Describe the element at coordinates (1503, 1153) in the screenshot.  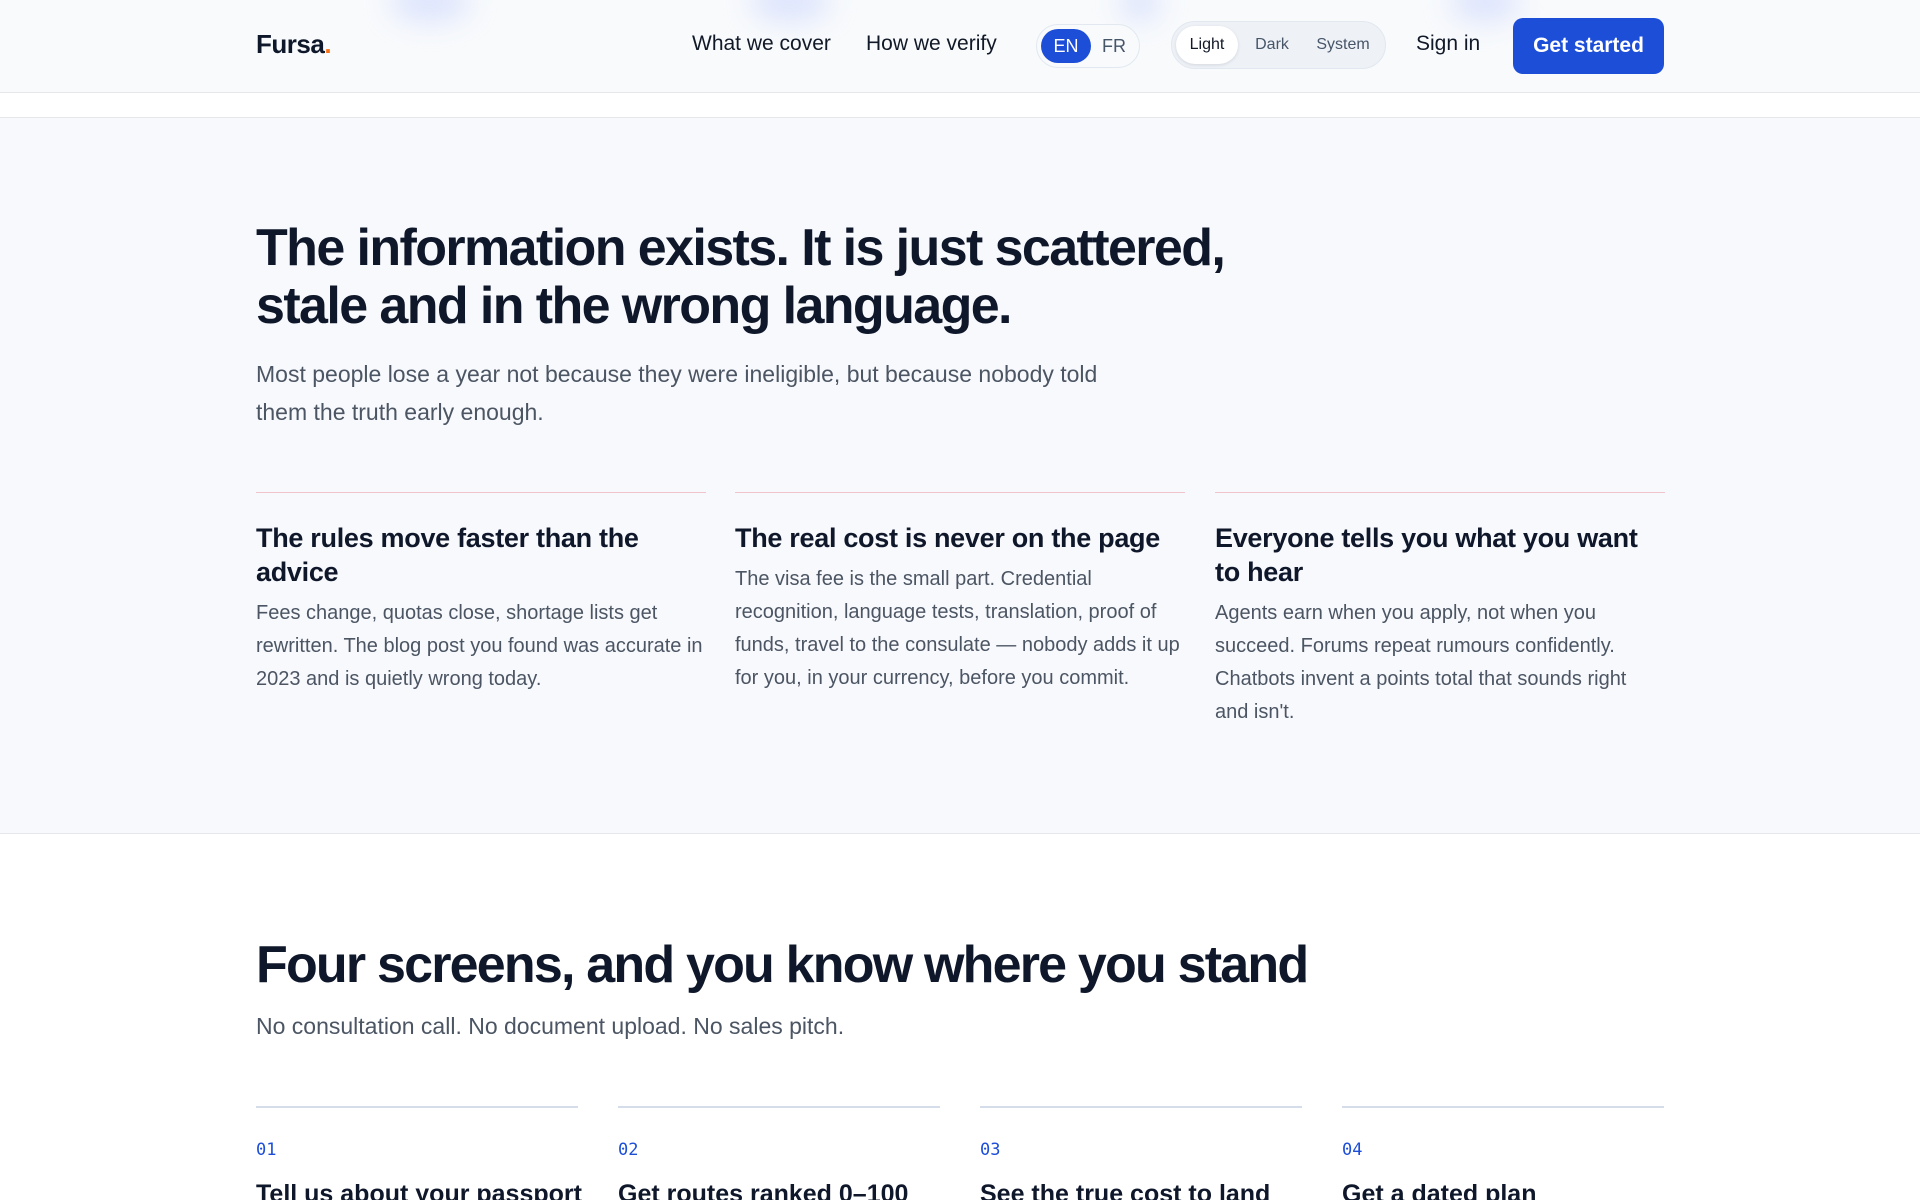
I see `step-item: 04 Get a dated plan` at that location.